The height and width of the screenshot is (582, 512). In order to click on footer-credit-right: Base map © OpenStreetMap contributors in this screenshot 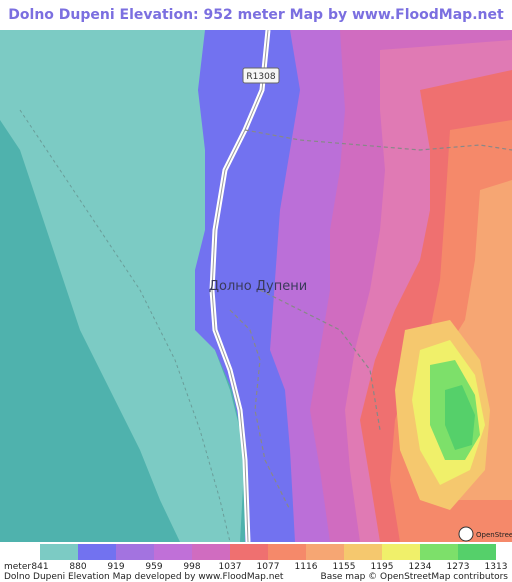, I will do `click(414, 577)`.